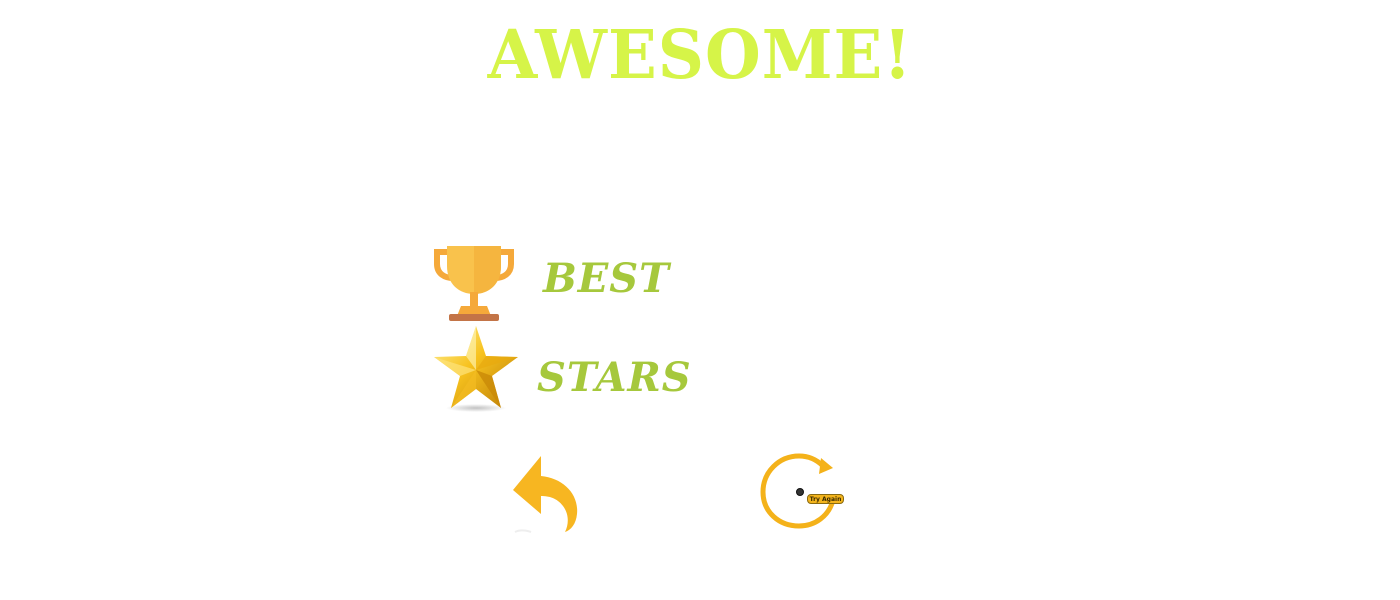 The image size is (1400, 600). Describe the element at coordinates (476, 369) in the screenshot. I see `star-icon` at that location.